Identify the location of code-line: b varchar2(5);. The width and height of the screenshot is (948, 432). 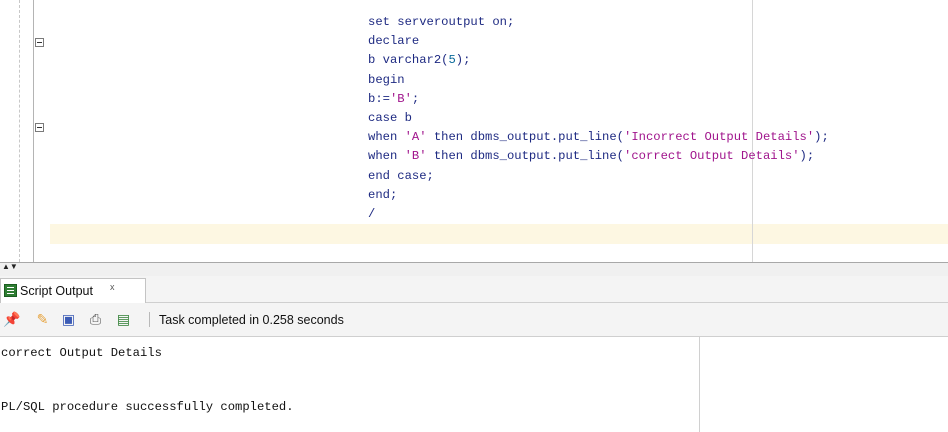
(598, 60).